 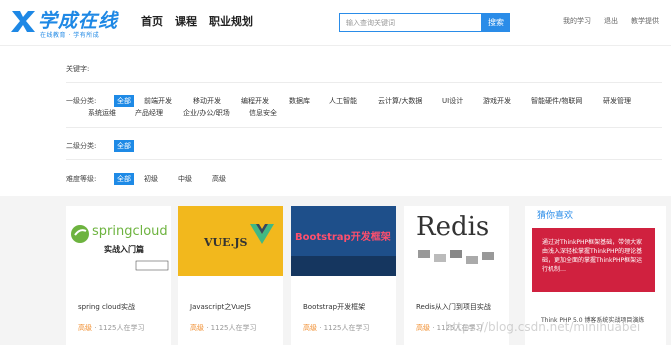 What do you see at coordinates (185, 179) in the screenshot?
I see `difficulty-item: 中级` at bounding box center [185, 179].